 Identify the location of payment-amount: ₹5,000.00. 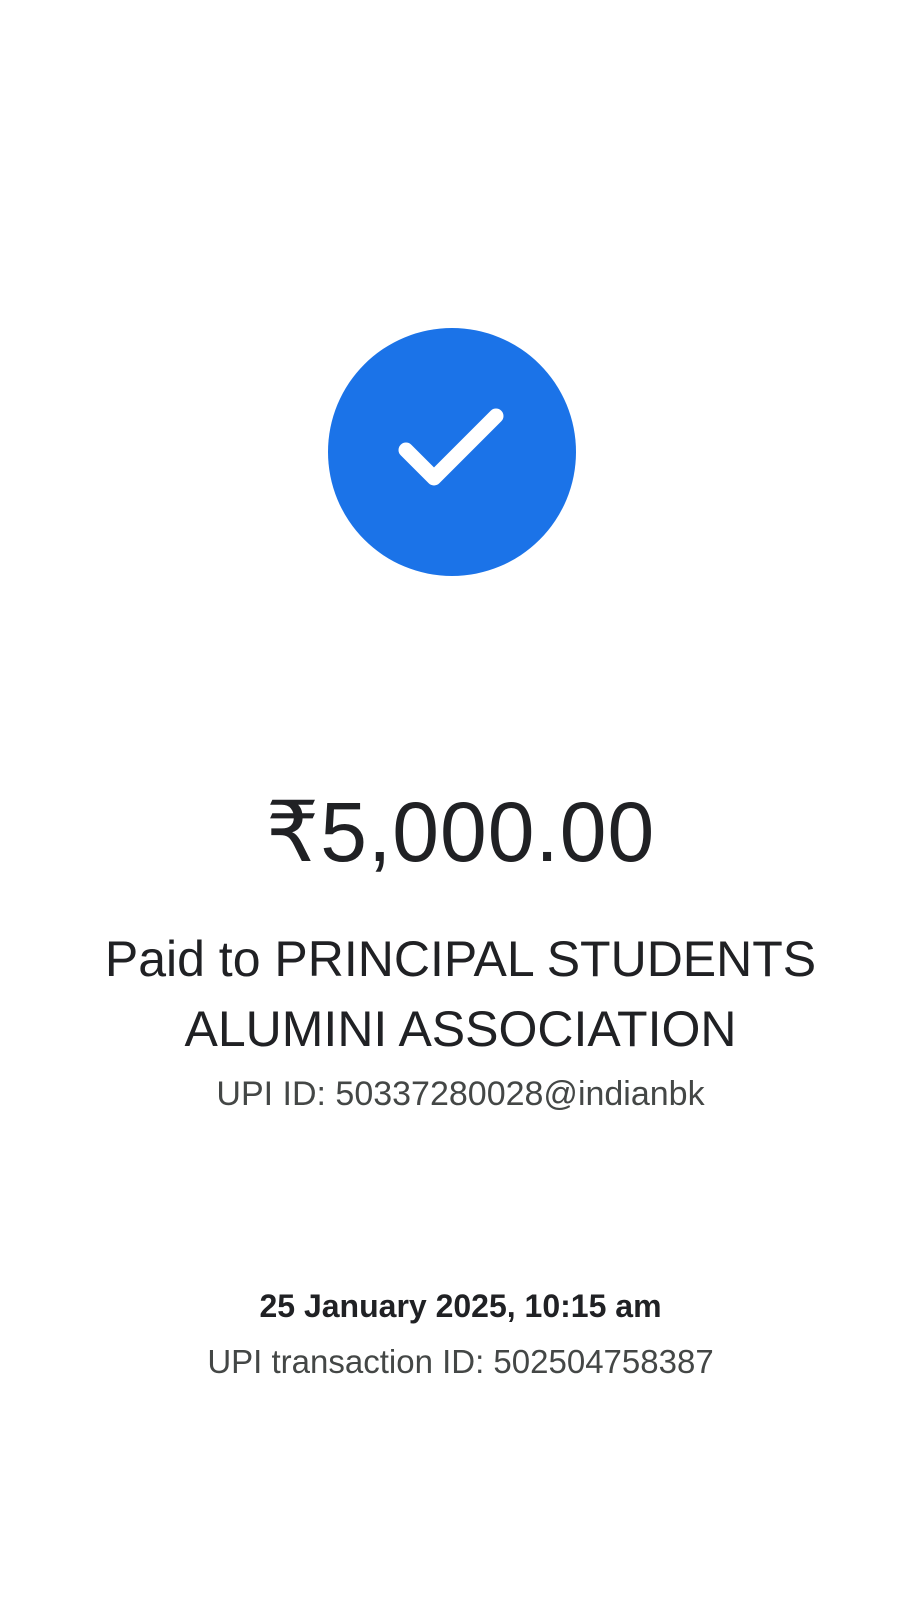
(460, 832).